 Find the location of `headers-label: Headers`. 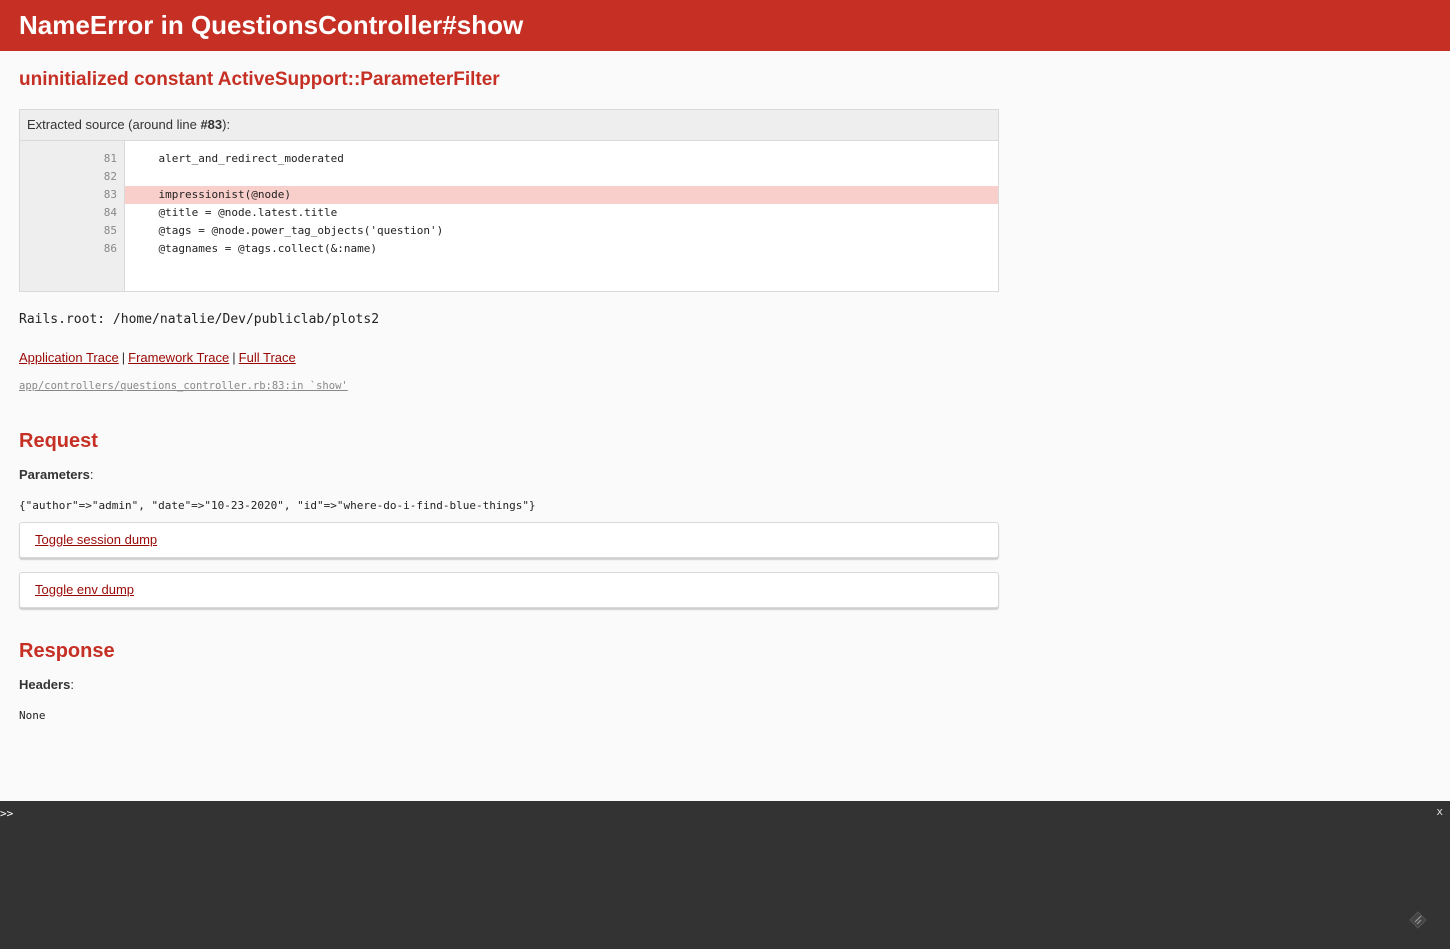

headers-label: Headers is located at coordinates (45, 684).